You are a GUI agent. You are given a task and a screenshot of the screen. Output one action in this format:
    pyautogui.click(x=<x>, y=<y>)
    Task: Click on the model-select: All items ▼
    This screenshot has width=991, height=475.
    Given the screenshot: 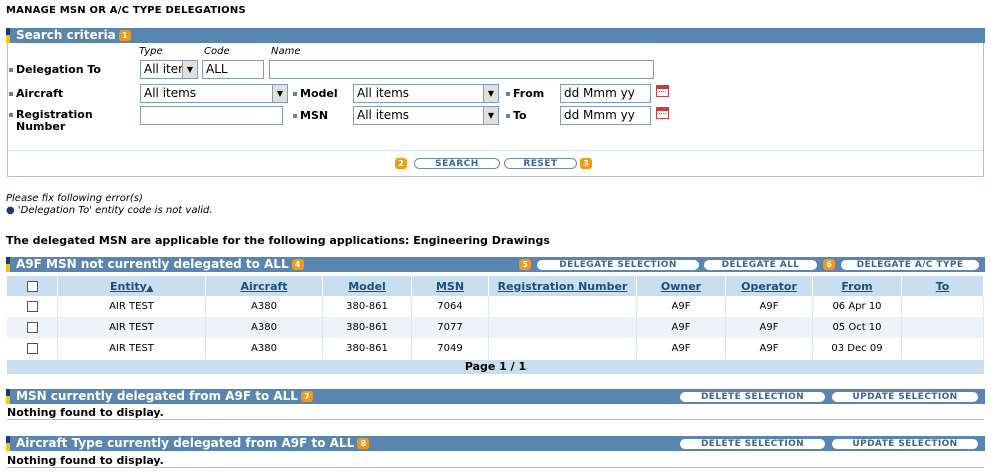 What is the action you would take?
    pyautogui.click(x=426, y=93)
    